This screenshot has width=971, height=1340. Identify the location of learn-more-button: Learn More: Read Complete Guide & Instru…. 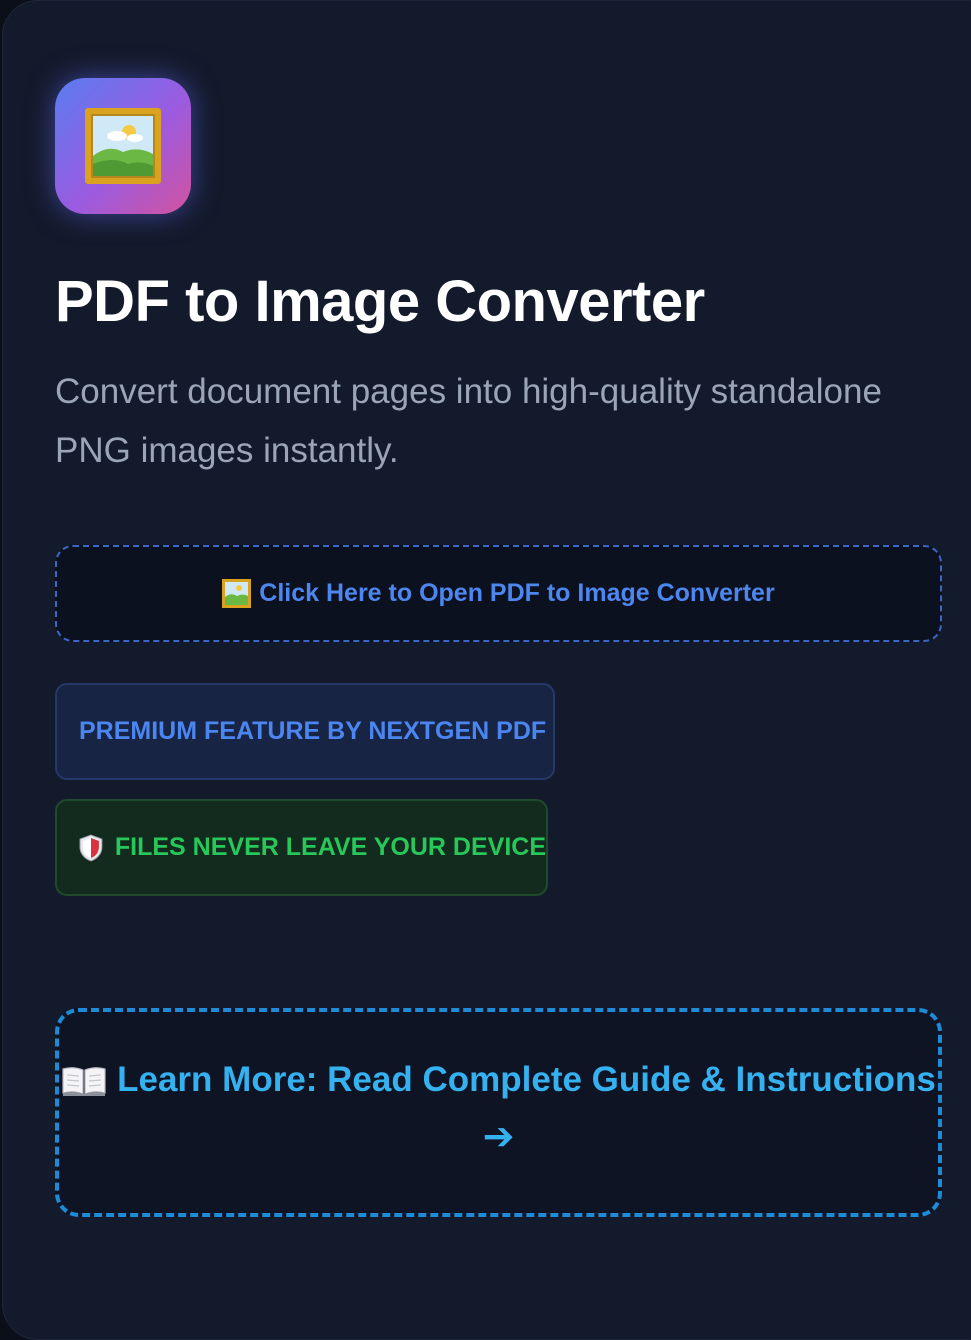
(498, 1112).